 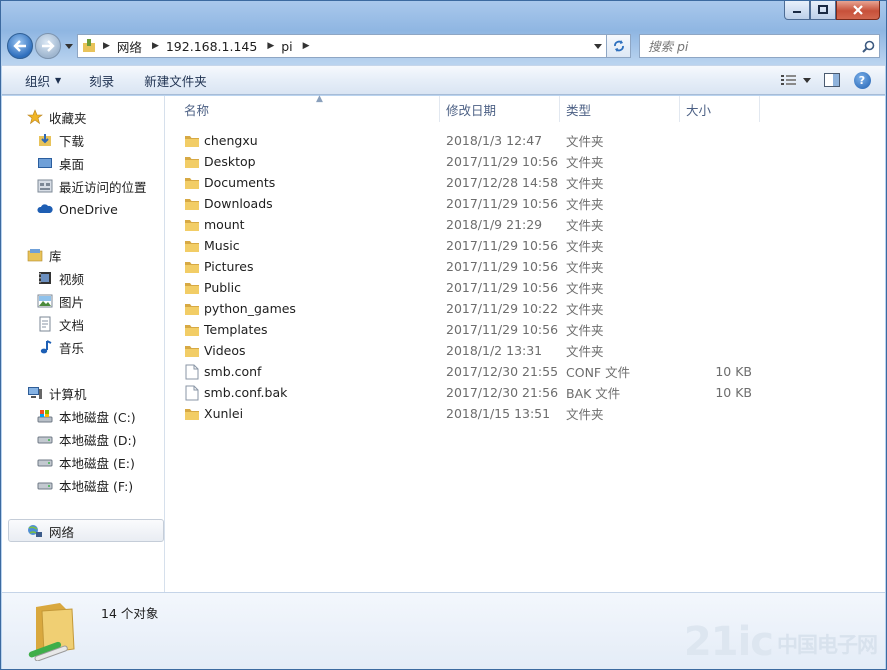 What do you see at coordinates (220, 141) in the screenshot?
I see `file-name-cell: chengxu` at bounding box center [220, 141].